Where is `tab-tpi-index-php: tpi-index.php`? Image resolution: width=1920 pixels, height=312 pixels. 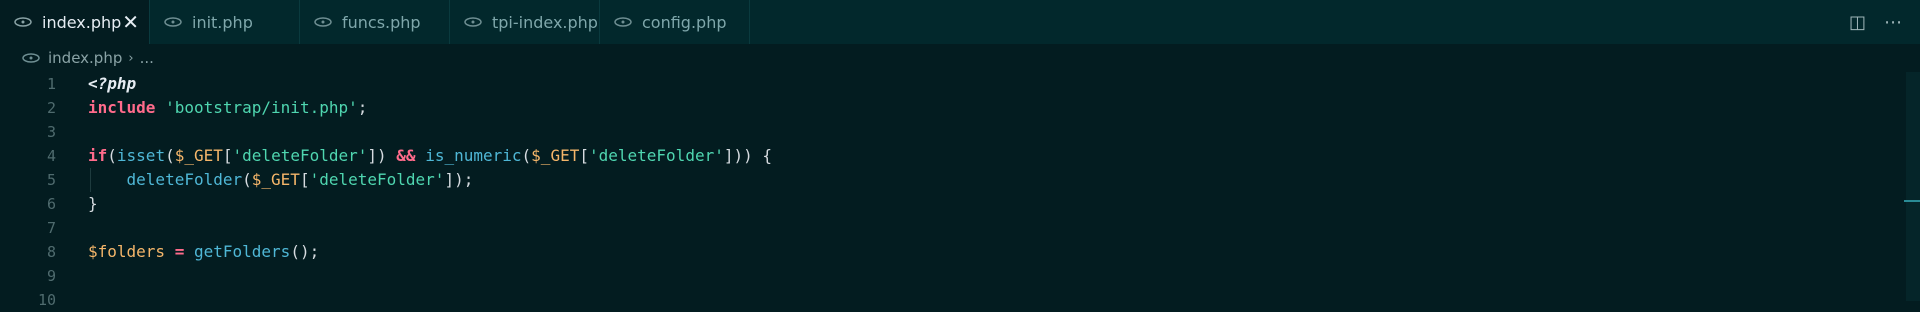
tab-tpi-index-php: tpi-index.php is located at coordinates (525, 22).